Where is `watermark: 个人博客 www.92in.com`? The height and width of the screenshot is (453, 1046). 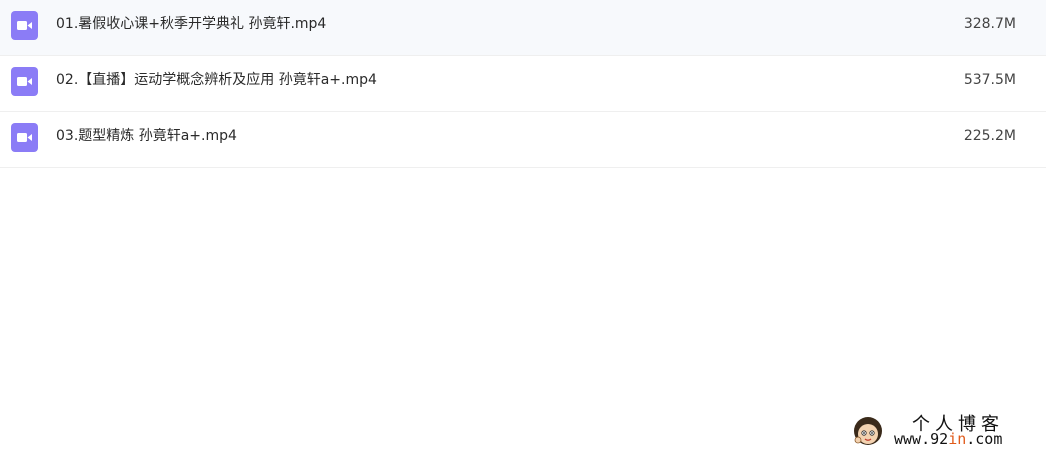
watermark: 个人博客 www.92in.com is located at coordinates (943, 429).